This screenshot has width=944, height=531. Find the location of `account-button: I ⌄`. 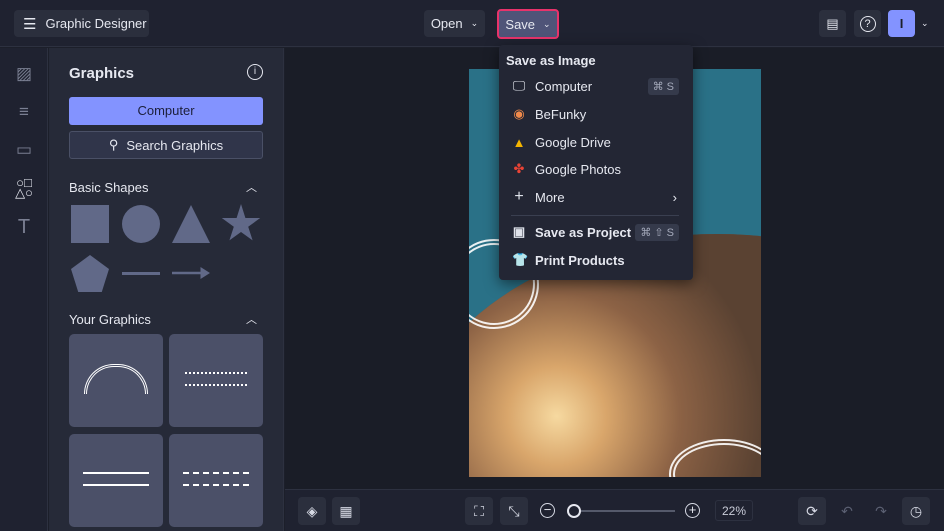

account-button: I ⌄ is located at coordinates (911, 23).